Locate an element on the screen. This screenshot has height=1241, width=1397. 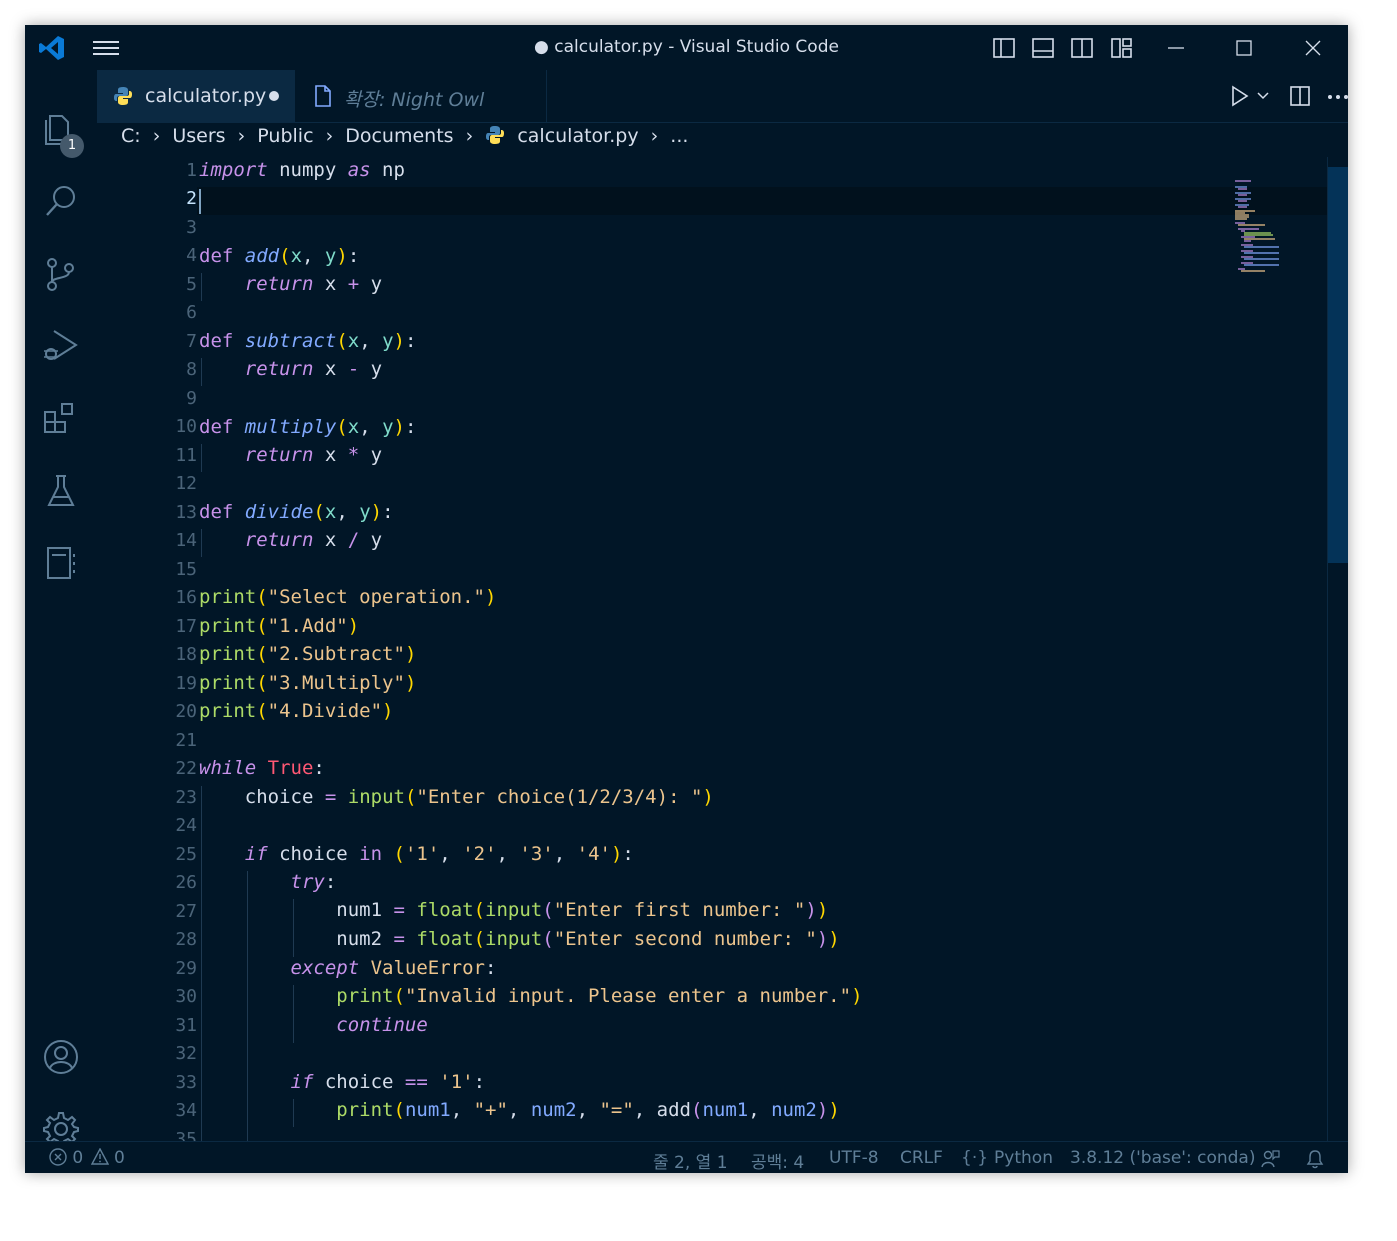
language-label: Python is located at coordinates (1023, 1158).